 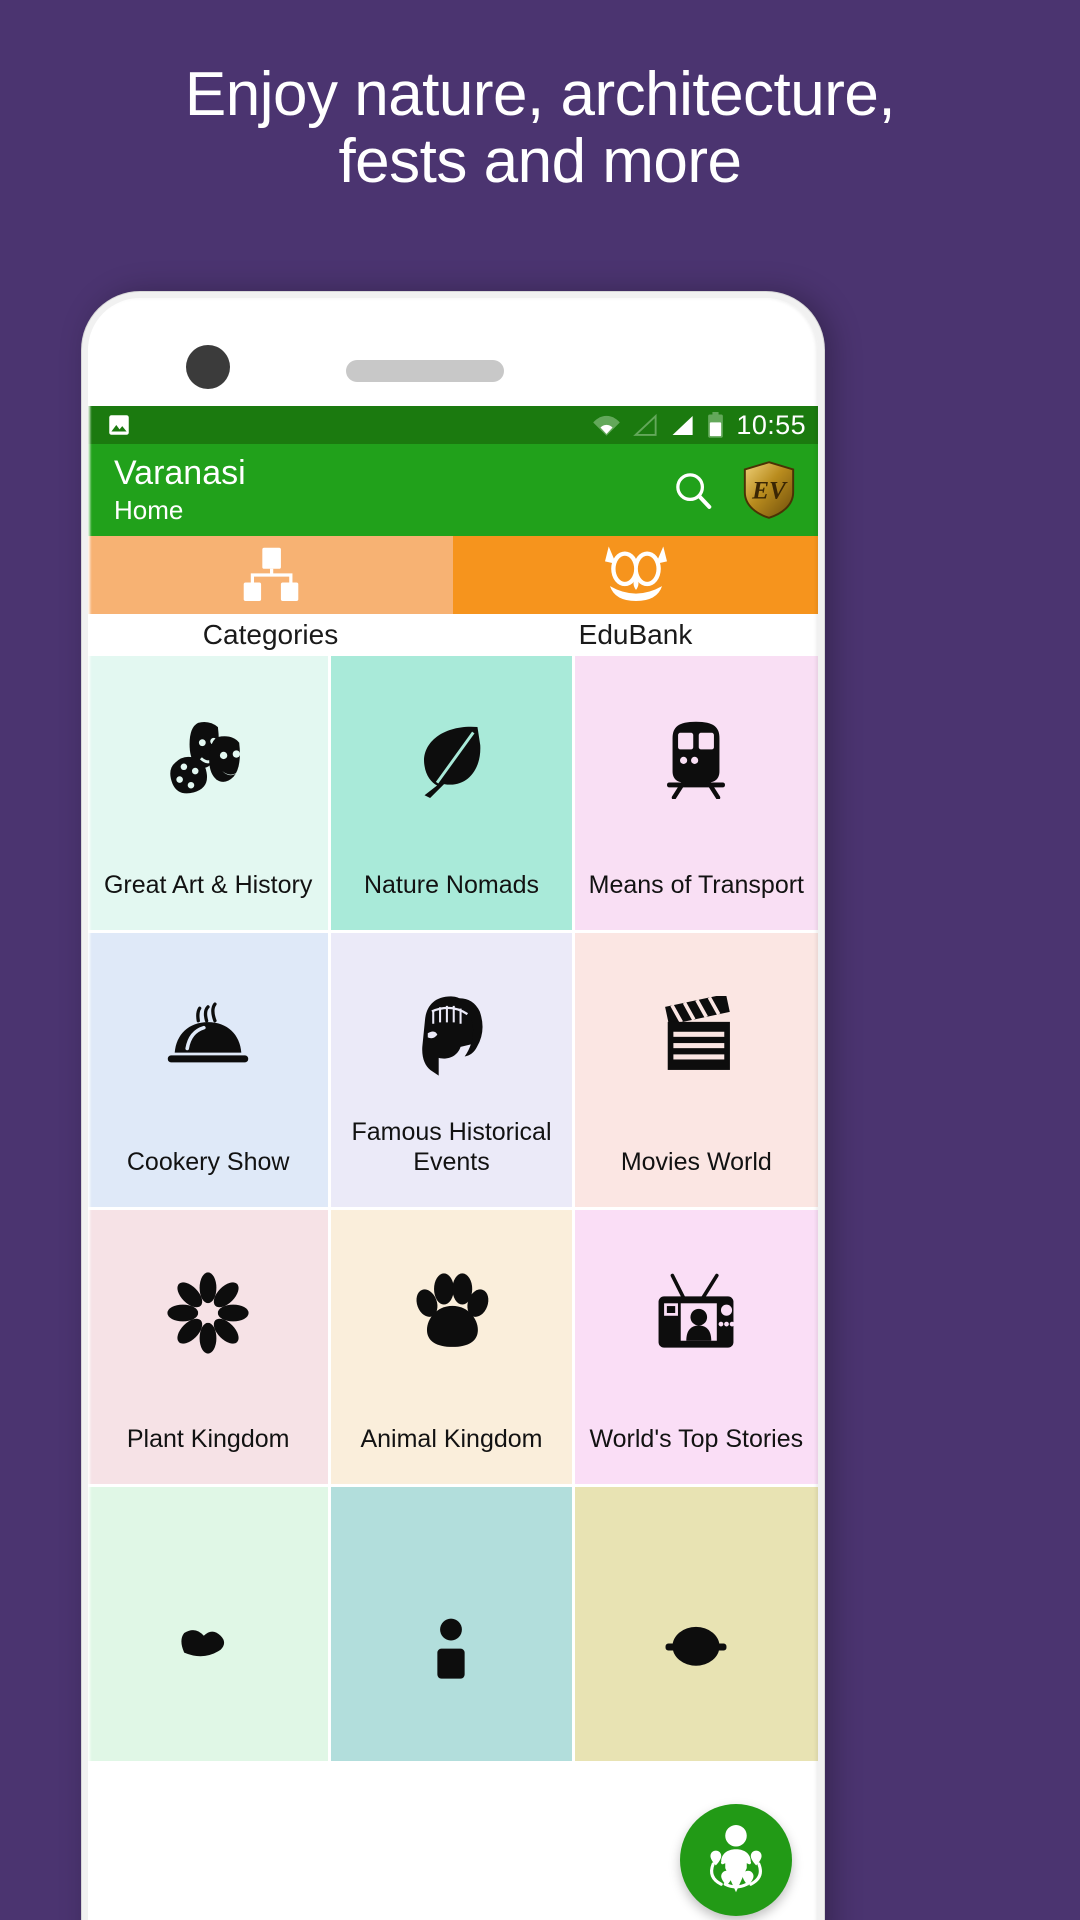 What do you see at coordinates (208, 367) in the screenshot?
I see `front-camera-icon` at bounding box center [208, 367].